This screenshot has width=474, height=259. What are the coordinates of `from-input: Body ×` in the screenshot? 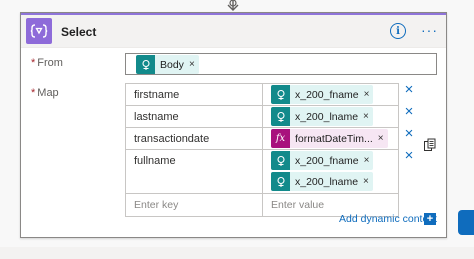 It's located at (281, 64).